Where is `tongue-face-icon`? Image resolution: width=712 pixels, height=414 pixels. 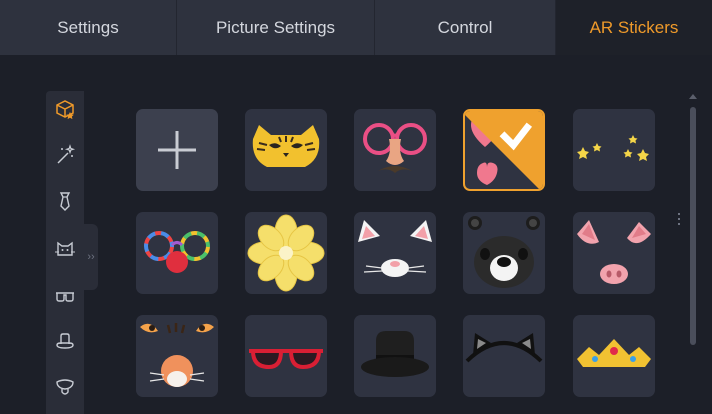
tongue-face-icon is located at coordinates (65, 387).